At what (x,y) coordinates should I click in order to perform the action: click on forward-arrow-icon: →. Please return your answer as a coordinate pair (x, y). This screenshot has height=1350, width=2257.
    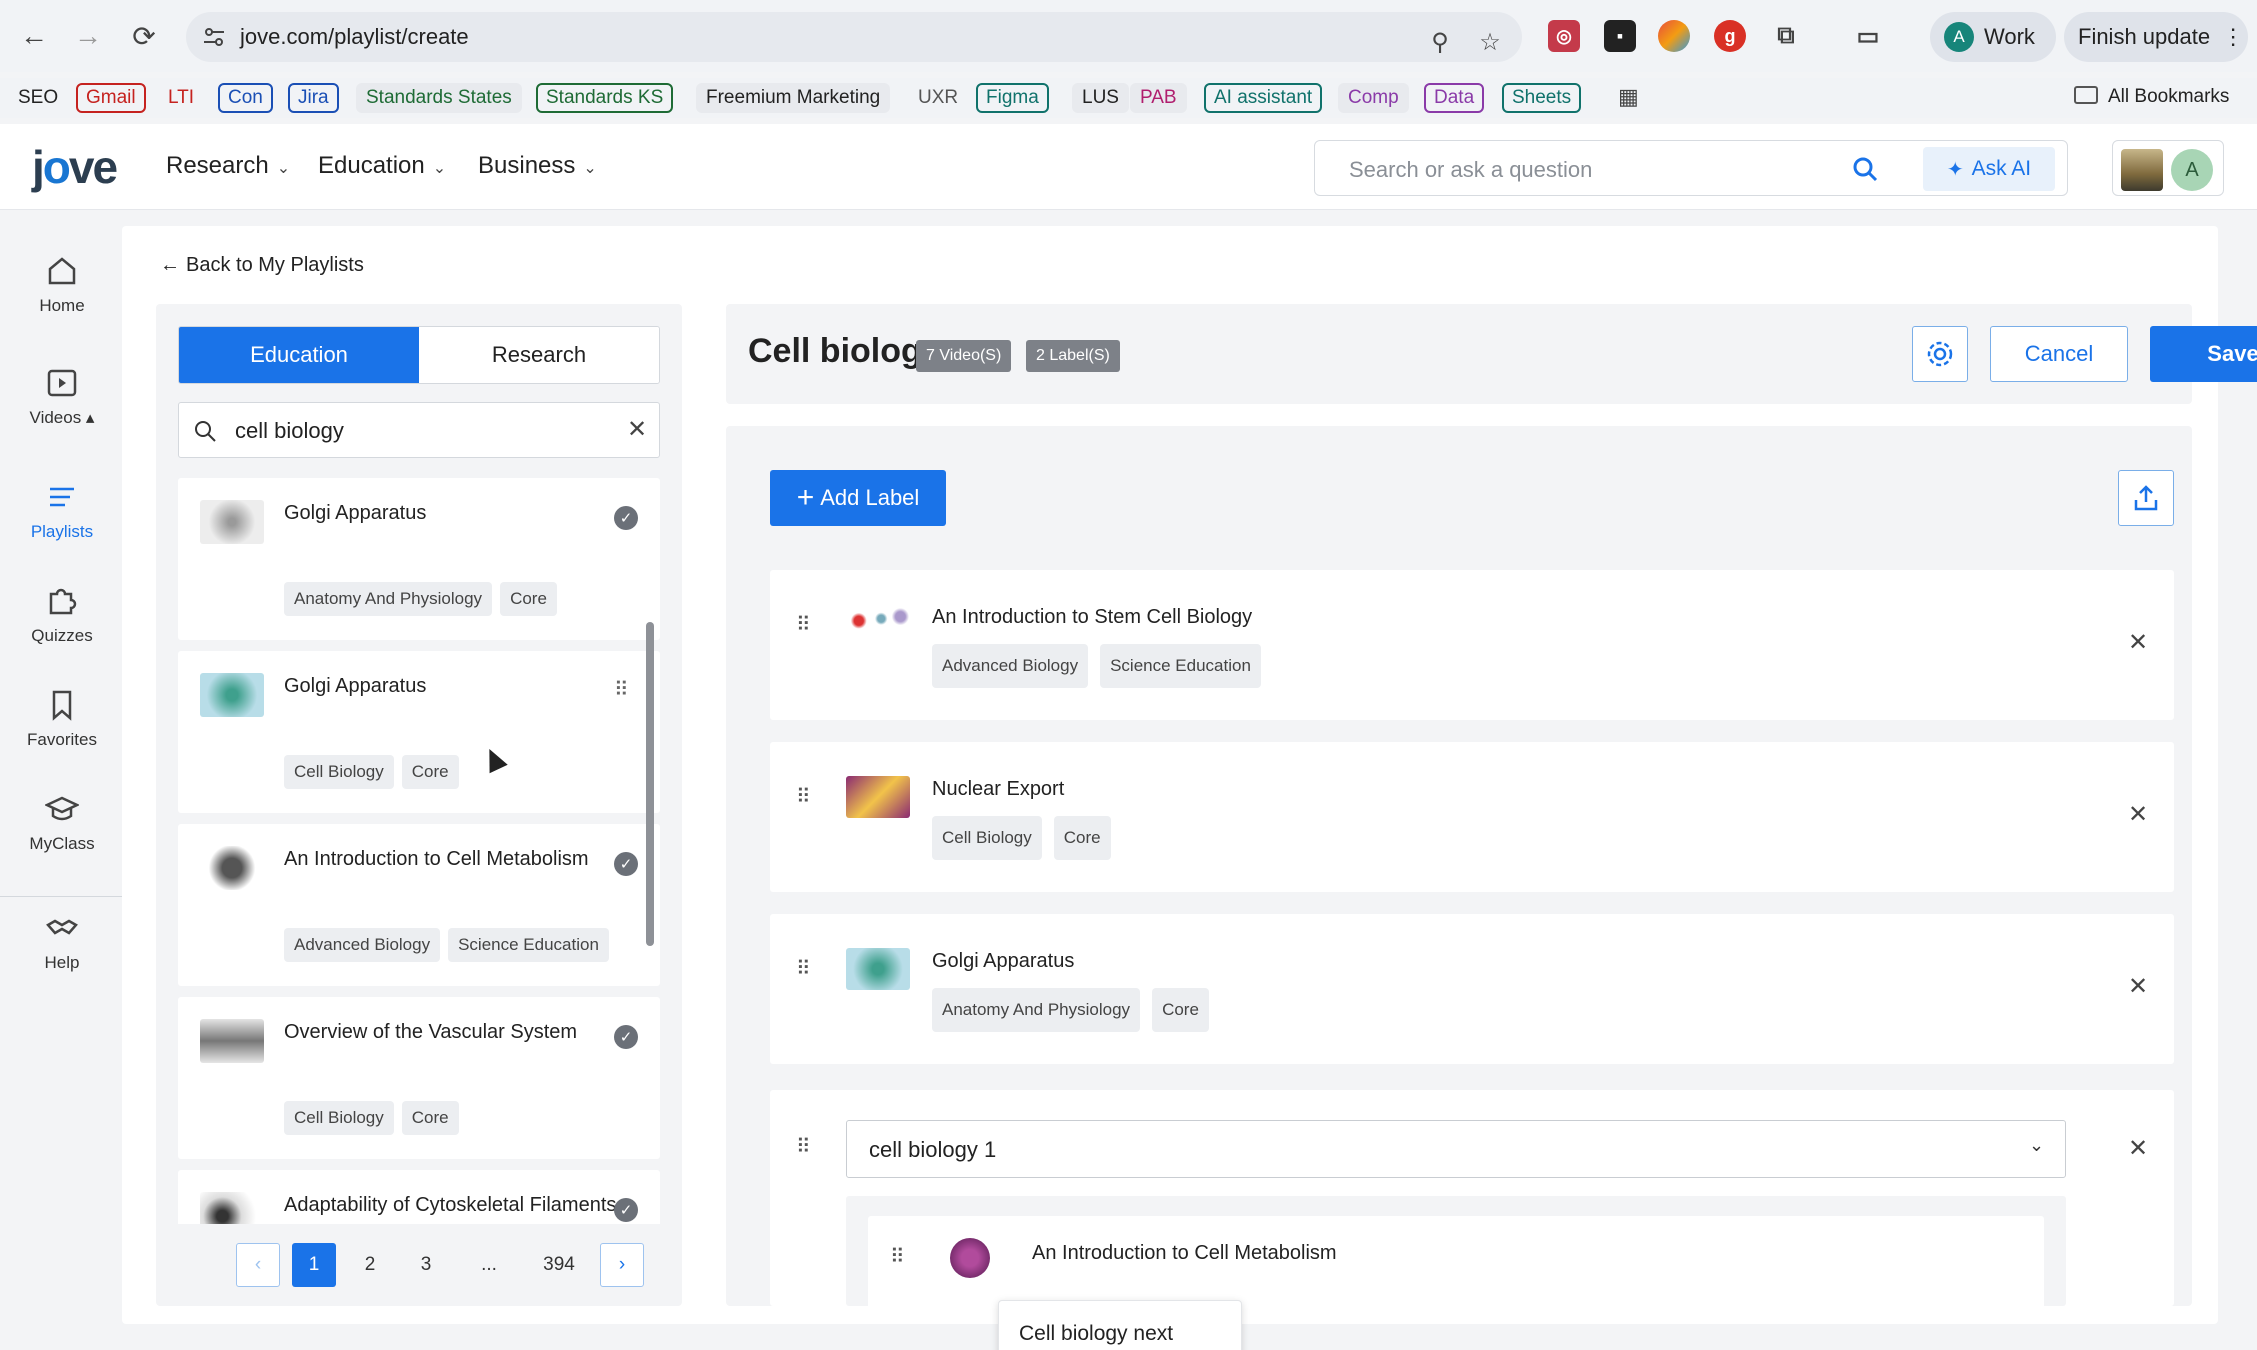
    Looking at the image, I should click on (88, 36).